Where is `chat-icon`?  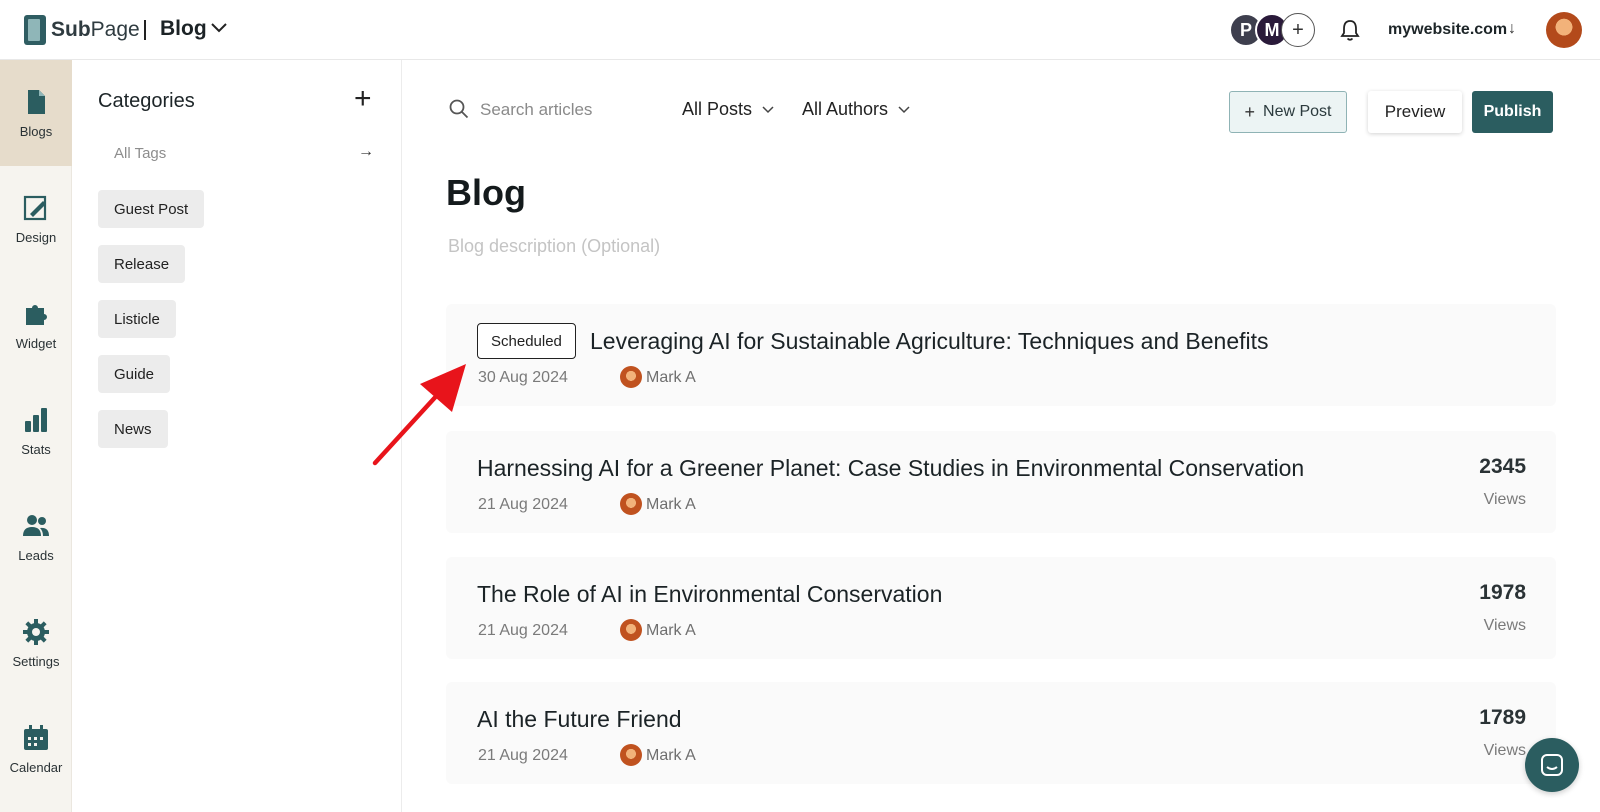
chat-icon is located at coordinates (1552, 765).